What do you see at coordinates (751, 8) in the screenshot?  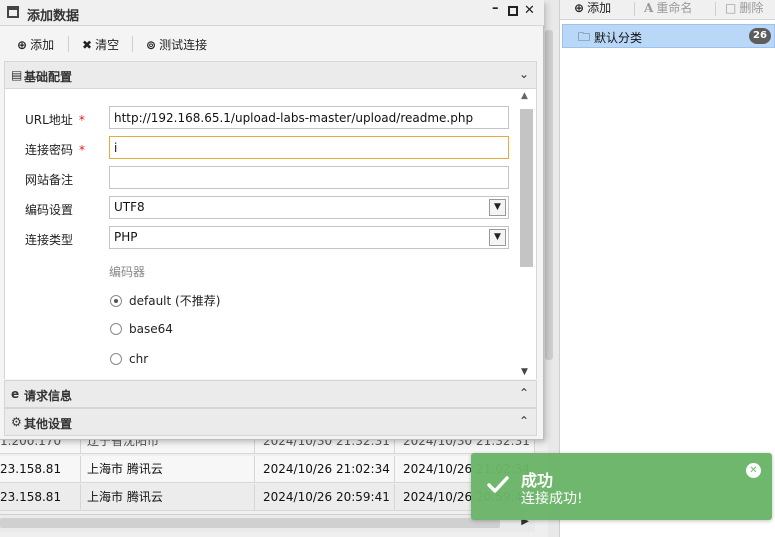 I see `category-delete-label: 删除` at bounding box center [751, 8].